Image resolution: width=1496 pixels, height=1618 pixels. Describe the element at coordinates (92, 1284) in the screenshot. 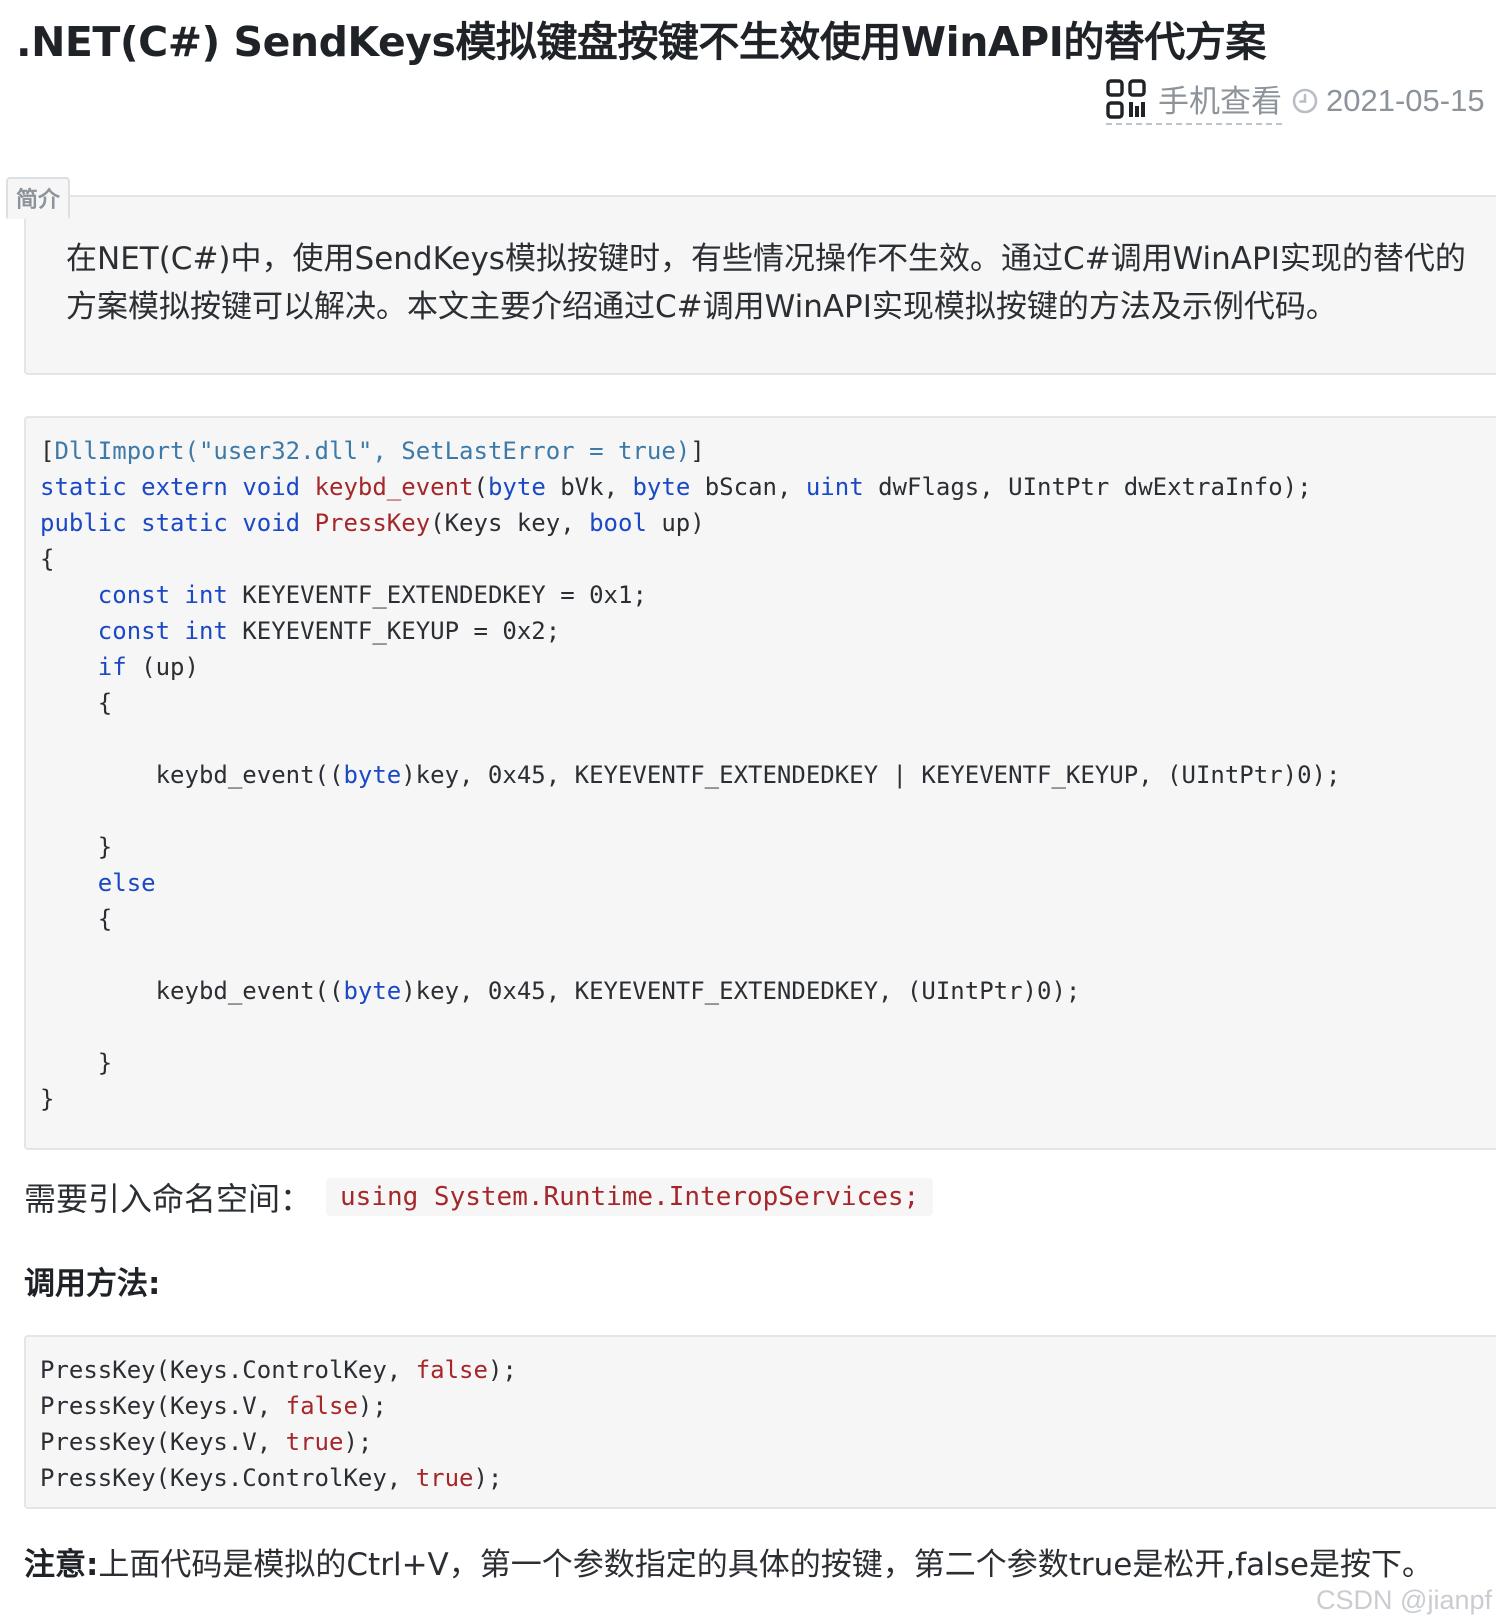

I see `call-method-heading: 调用方法:` at that location.